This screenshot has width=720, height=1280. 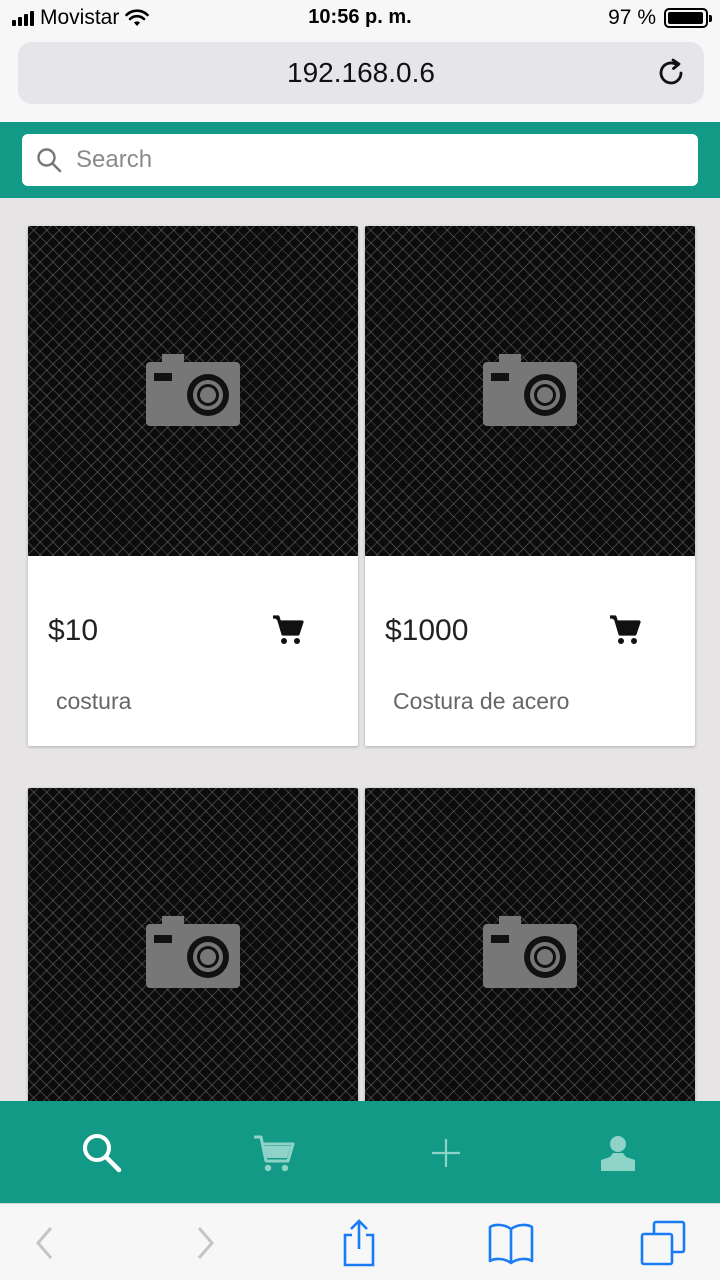 I want to click on tab-search, so click(x=102, y=1153).